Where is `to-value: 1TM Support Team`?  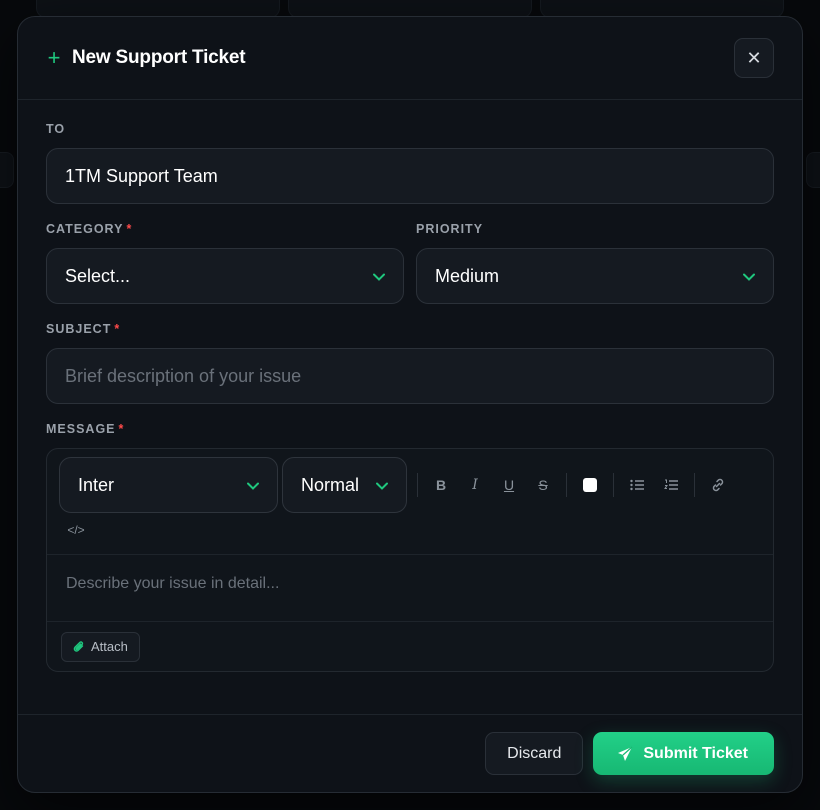
to-value: 1TM Support Team is located at coordinates (141, 175).